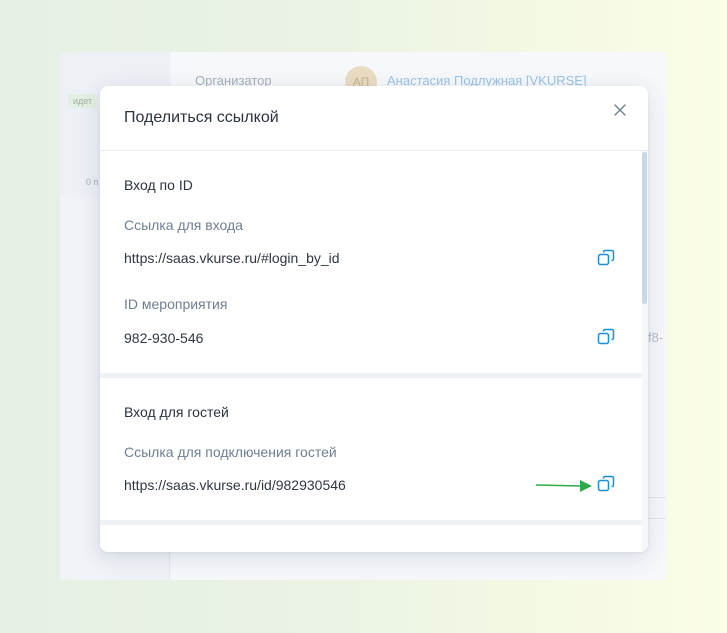 The height and width of the screenshot is (633, 727). Describe the element at coordinates (83, 101) in the screenshot. I see `status-badge: идет` at that location.